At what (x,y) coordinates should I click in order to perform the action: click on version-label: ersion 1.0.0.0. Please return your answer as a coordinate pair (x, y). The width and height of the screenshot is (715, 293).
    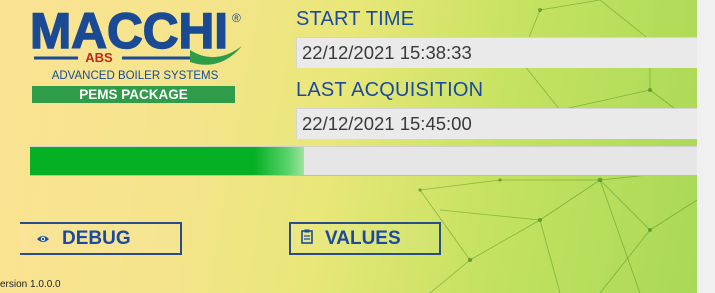
    Looking at the image, I should click on (30, 284).